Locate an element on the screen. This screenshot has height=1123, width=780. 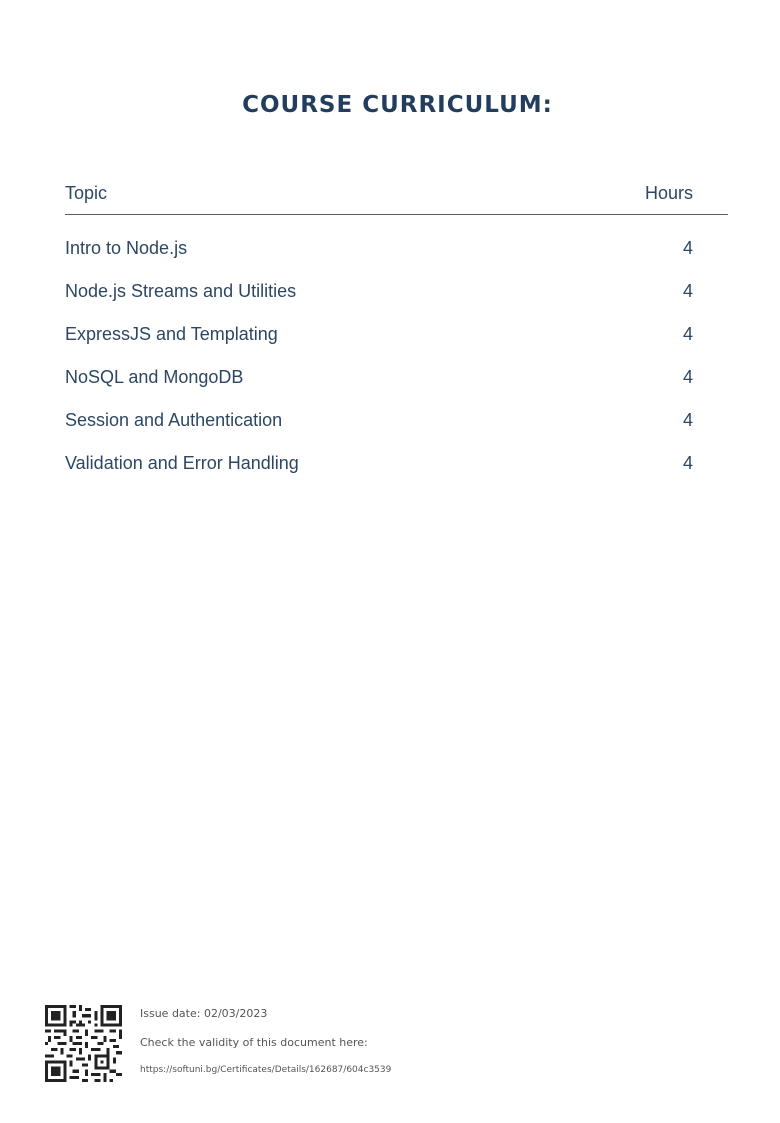
table-row: Node.js Streams and Utilities 4 is located at coordinates (396, 302).